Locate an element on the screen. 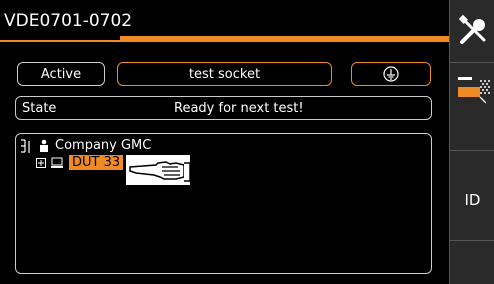 The height and width of the screenshot is (284, 494). ground-button is located at coordinates (391, 74).